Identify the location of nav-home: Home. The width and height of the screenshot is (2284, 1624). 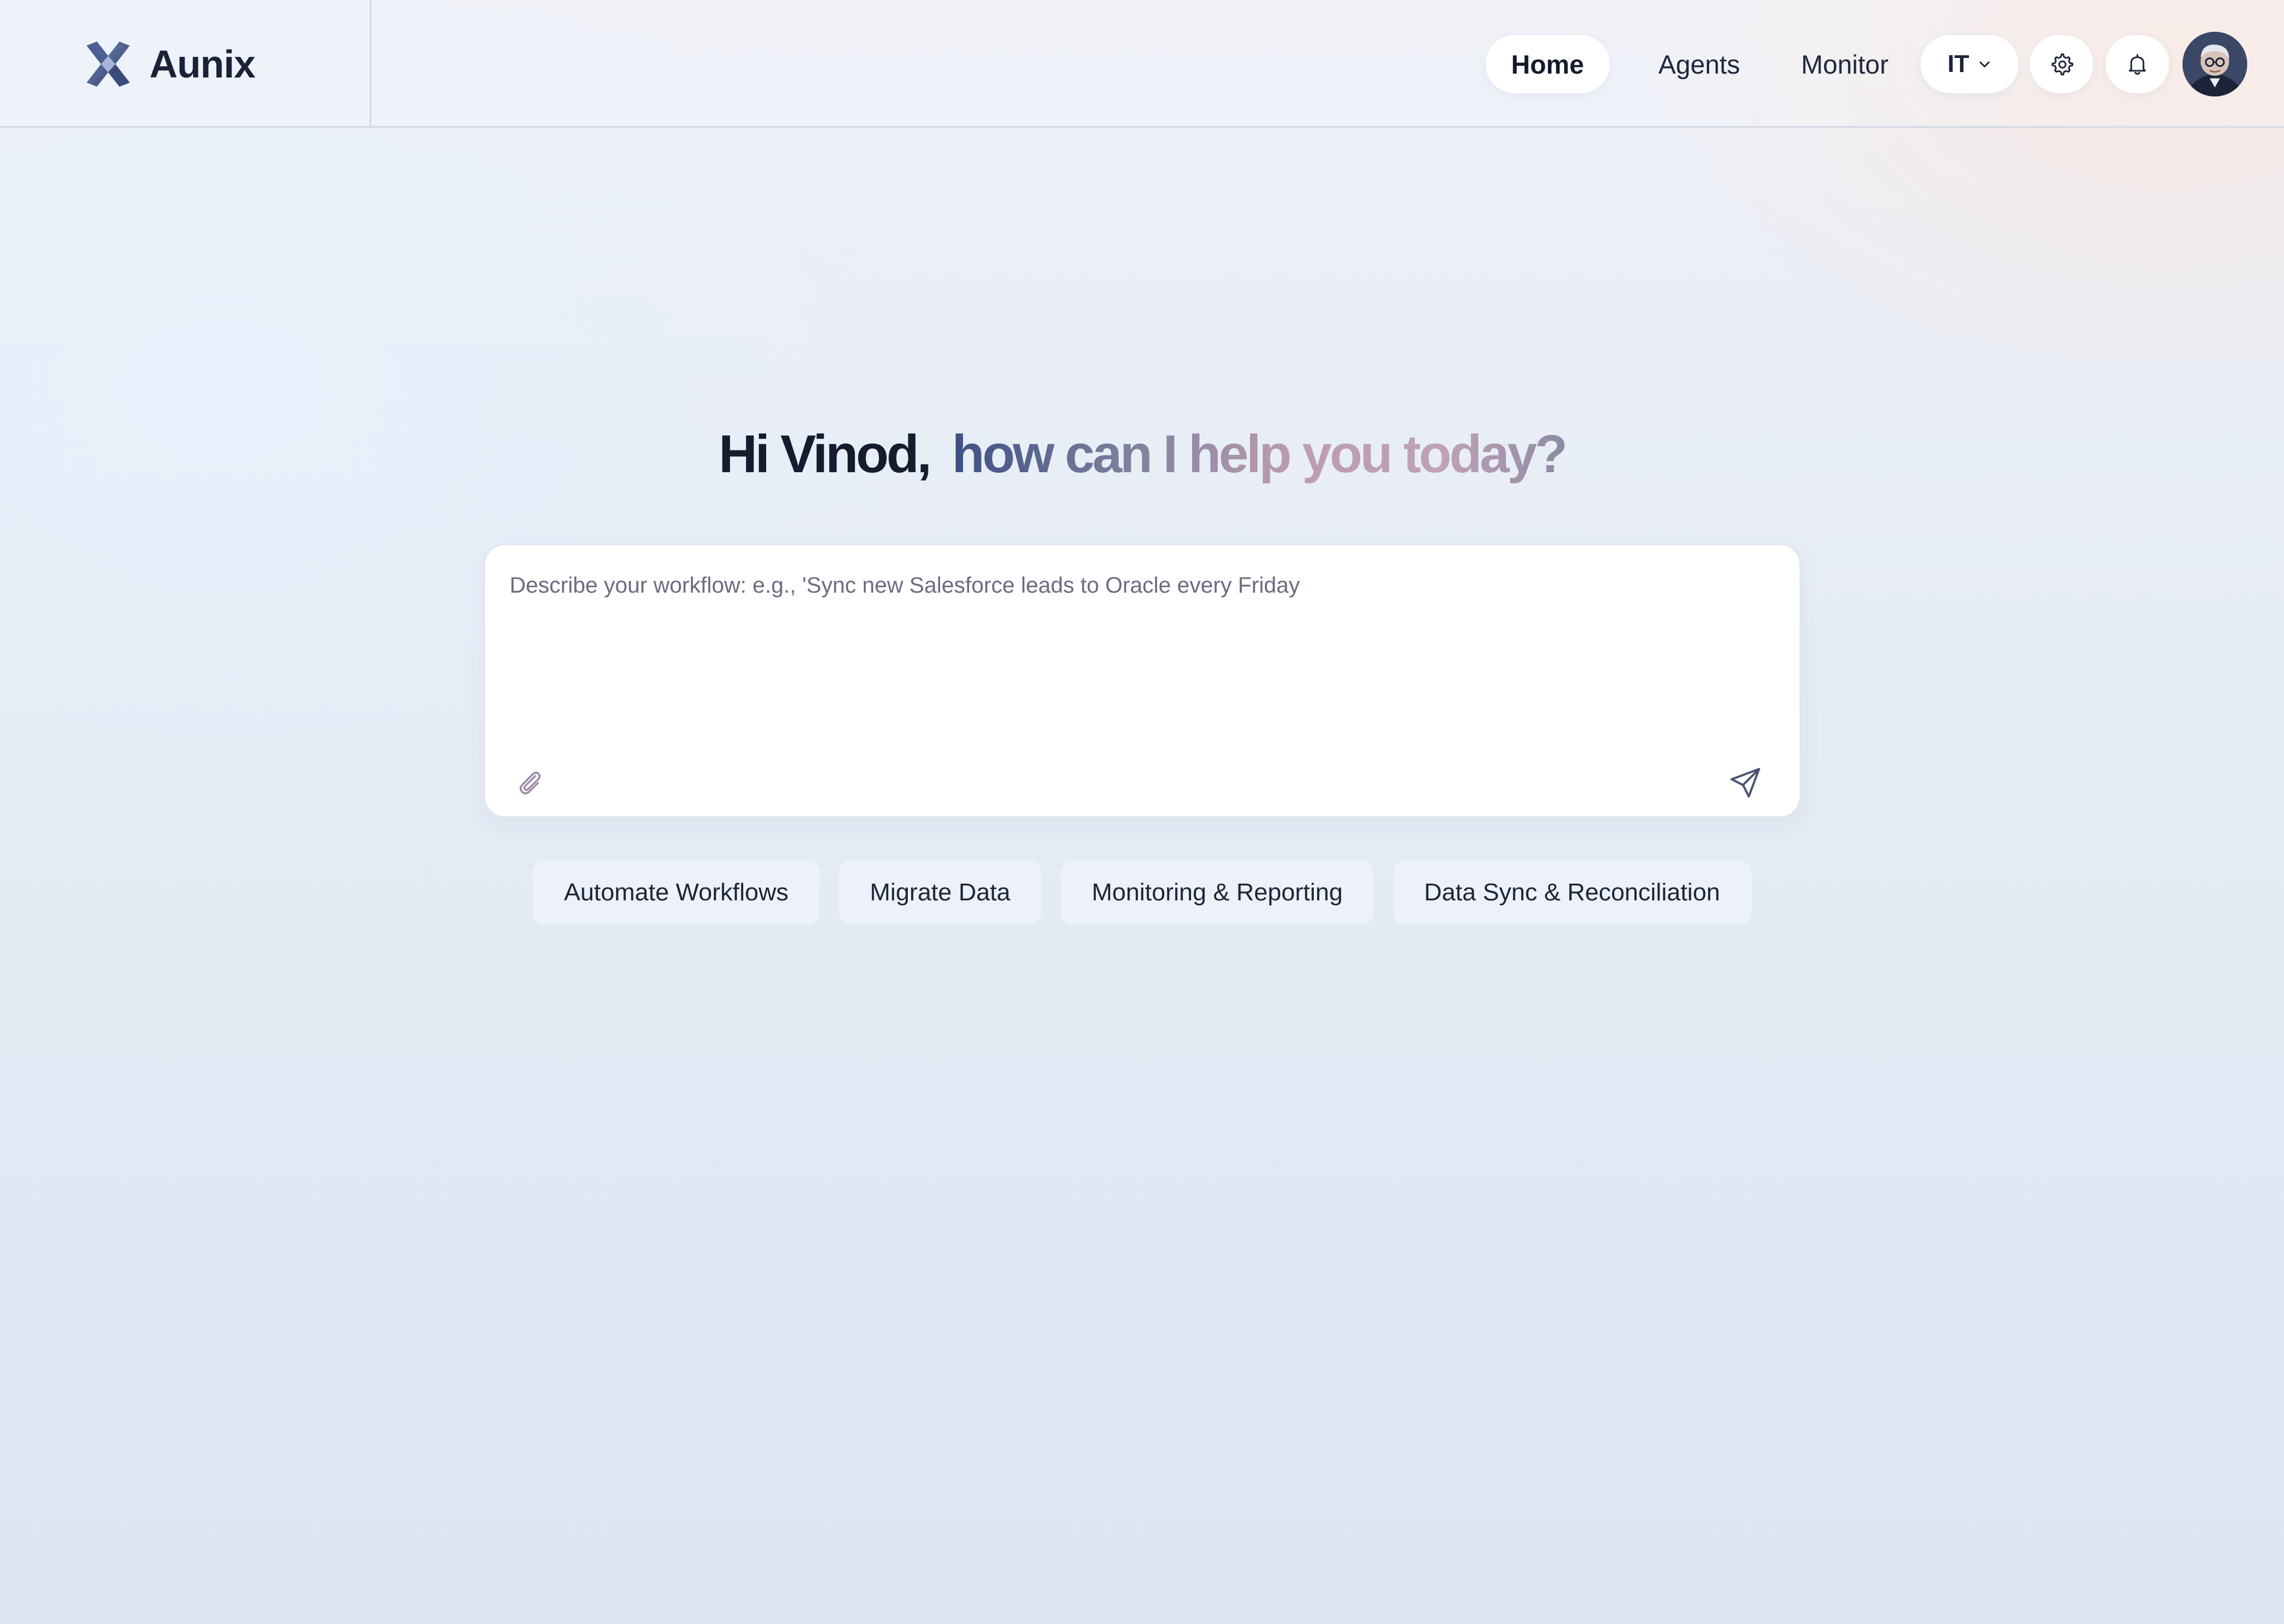
(1547, 64).